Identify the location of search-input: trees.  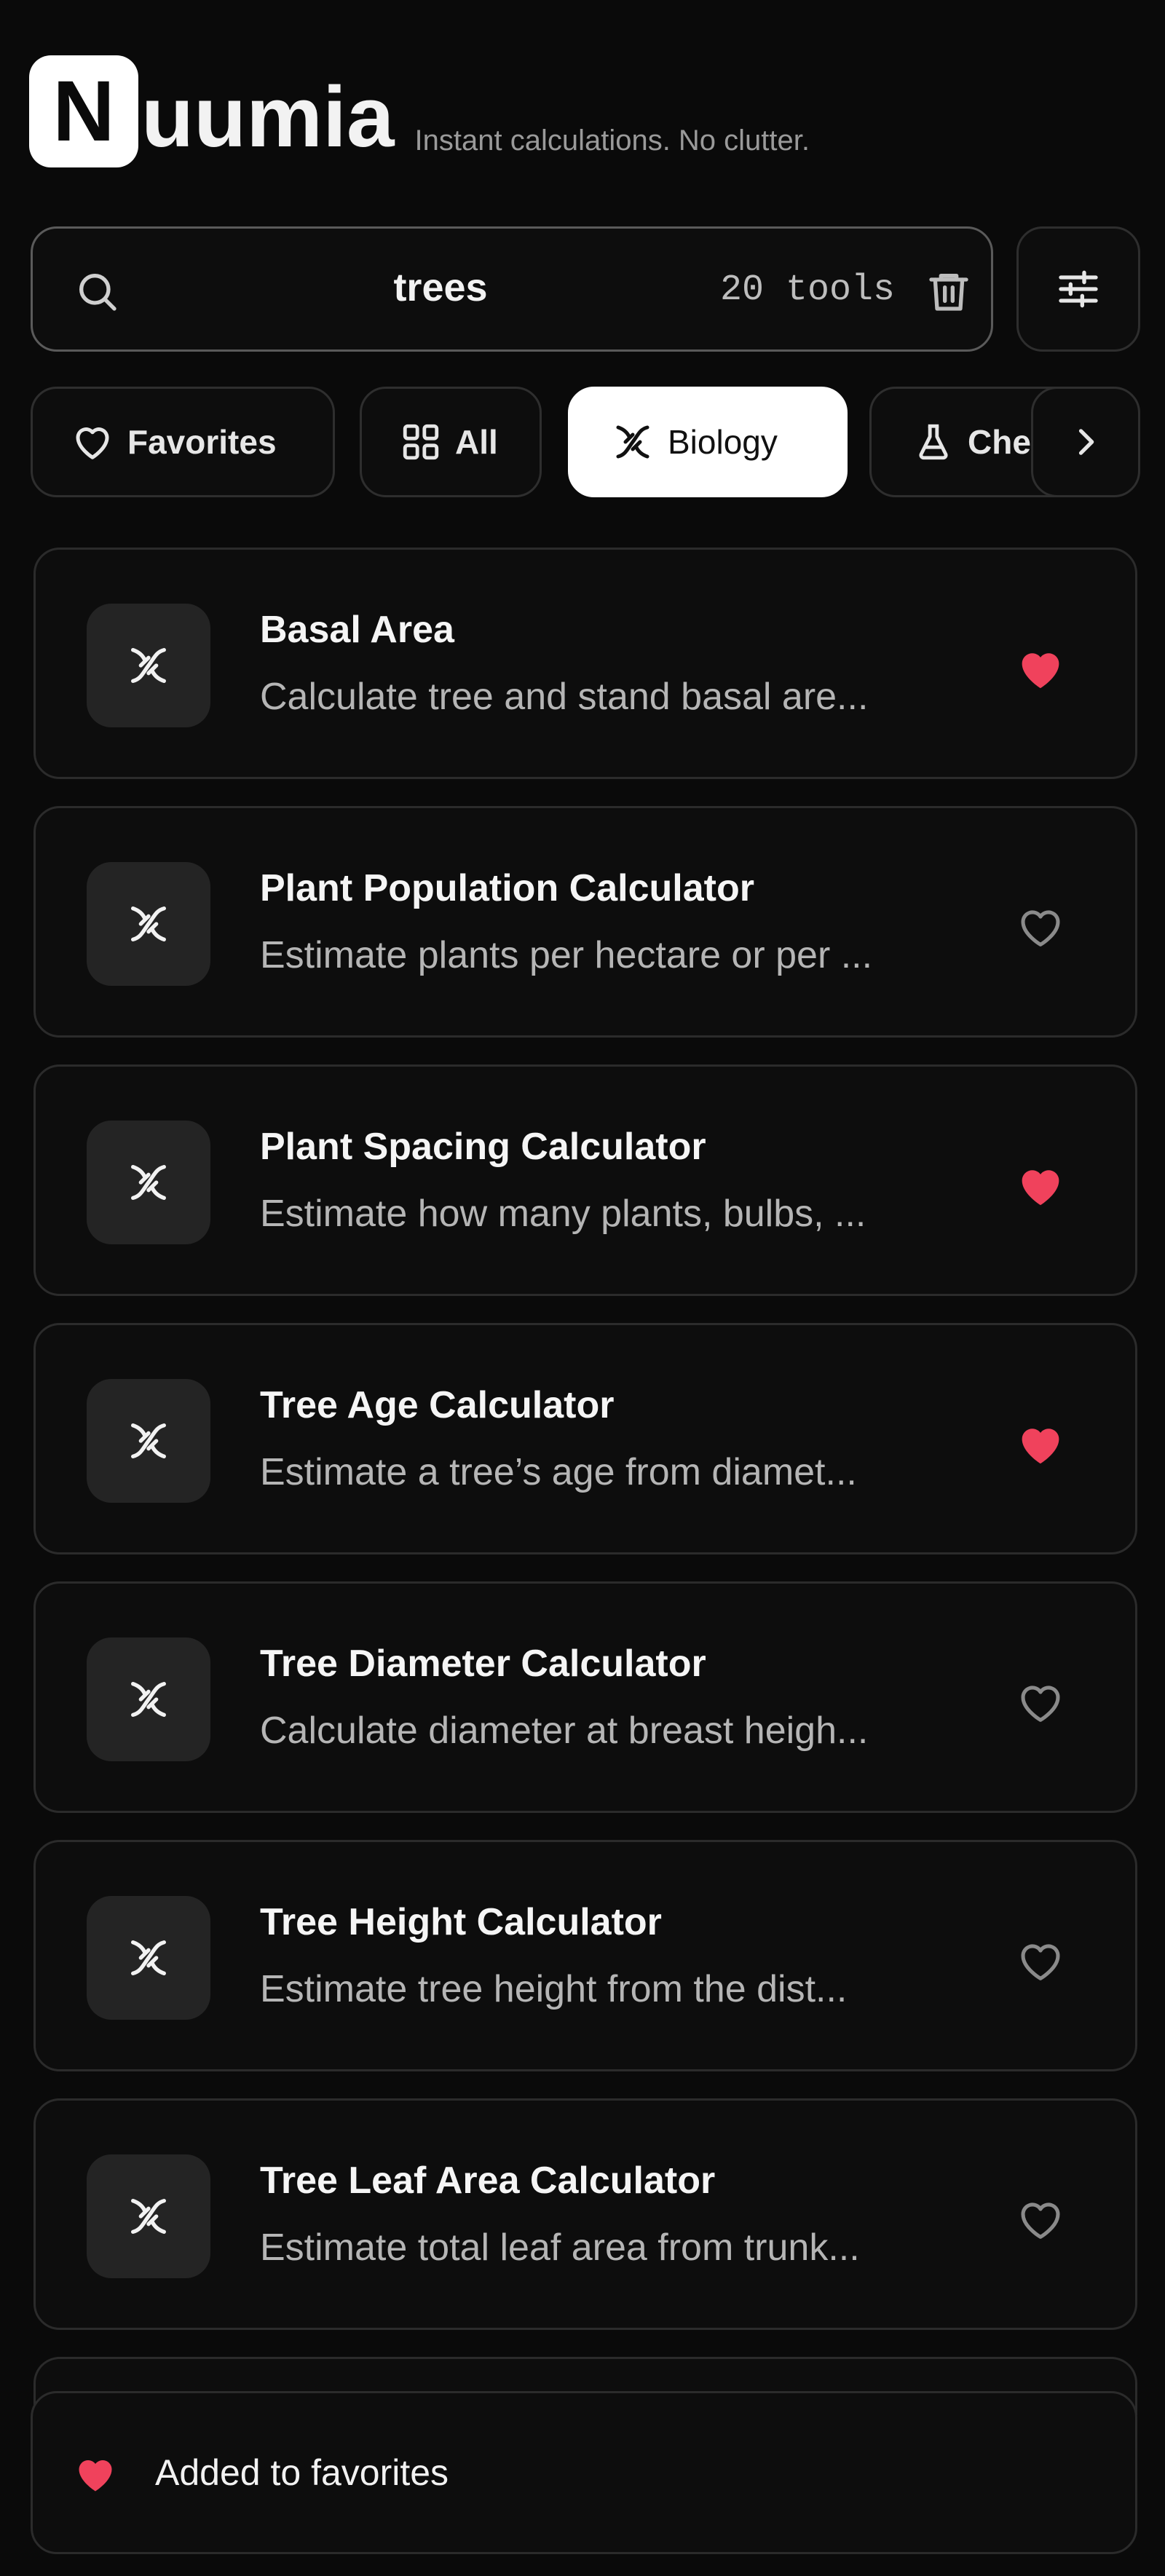
(440, 288).